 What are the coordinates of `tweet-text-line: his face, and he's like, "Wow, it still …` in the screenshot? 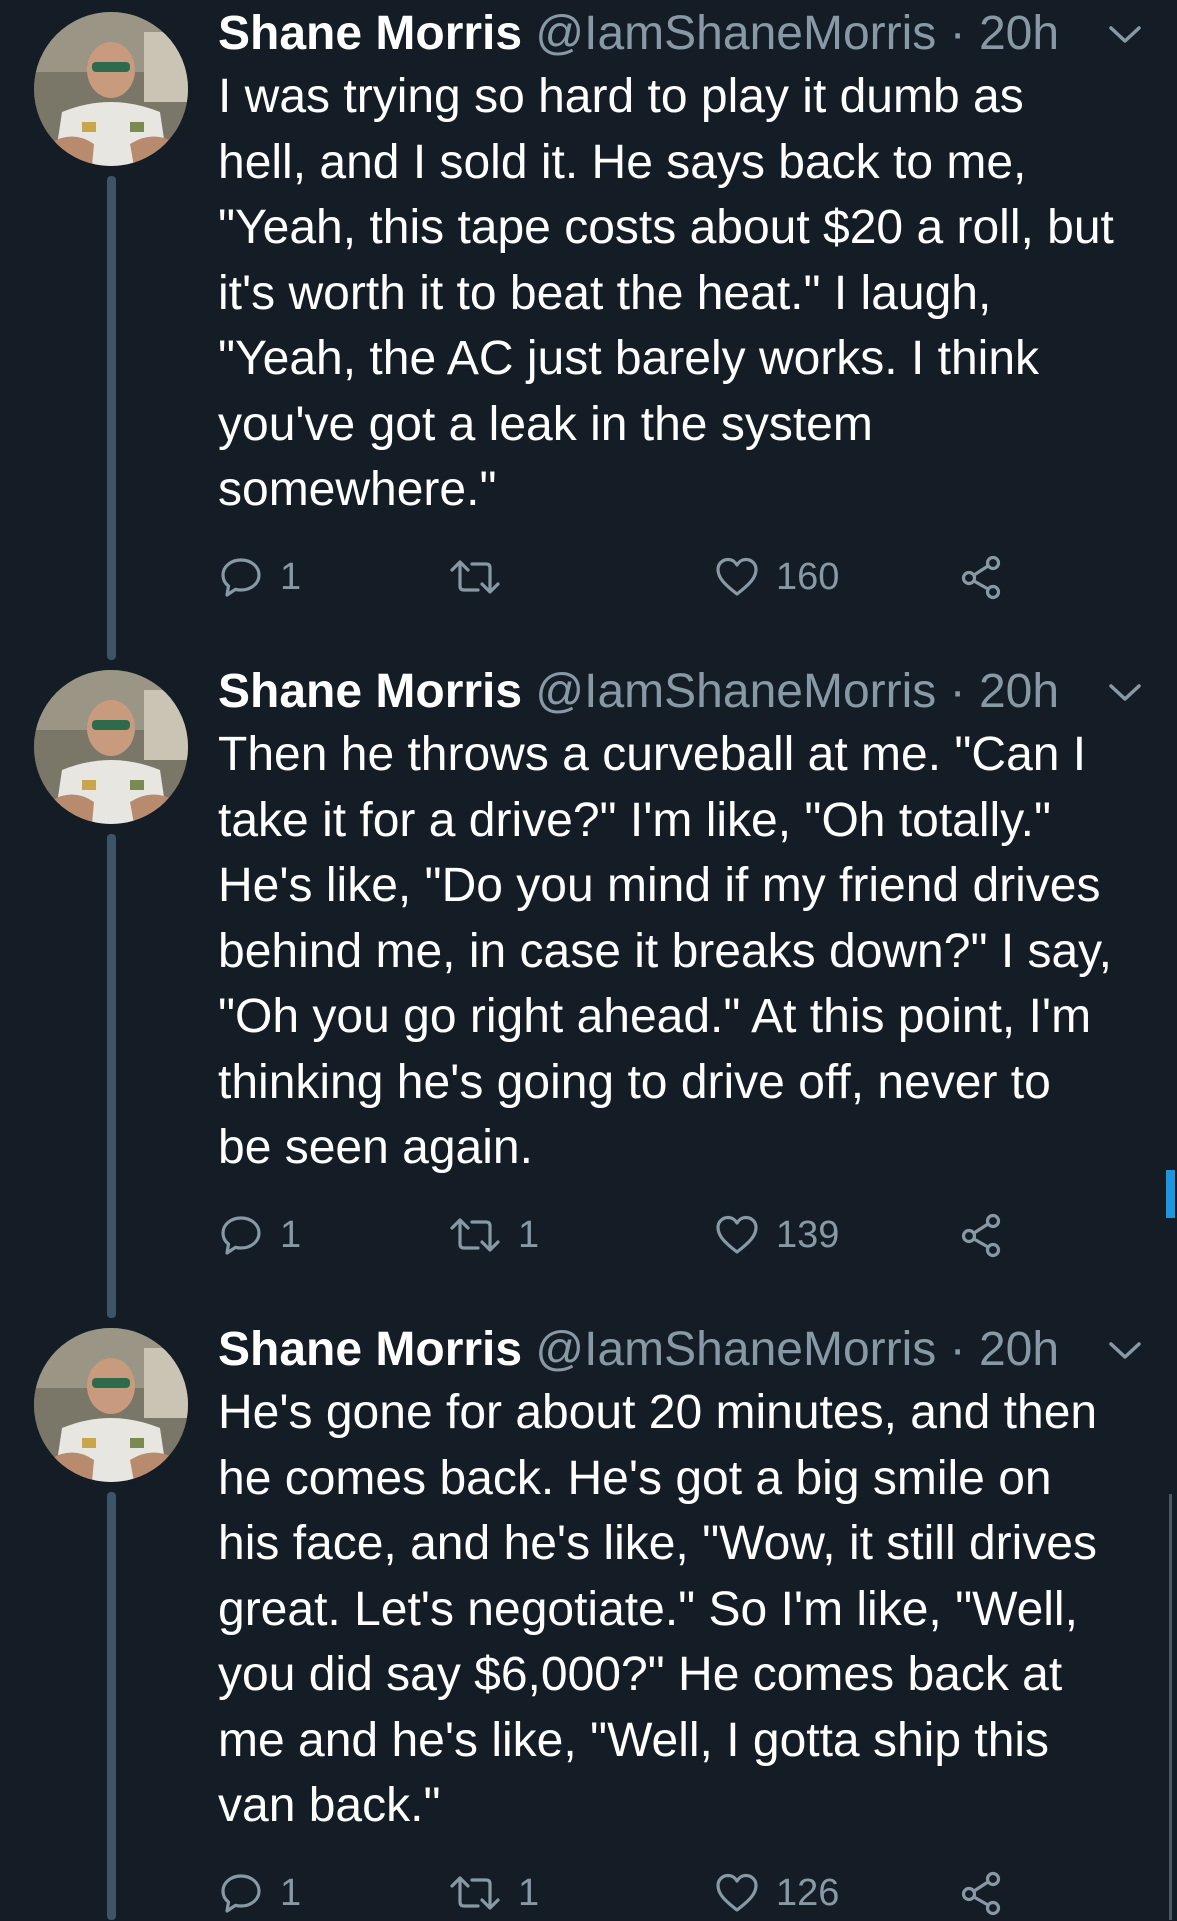 It's located at (657, 1543).